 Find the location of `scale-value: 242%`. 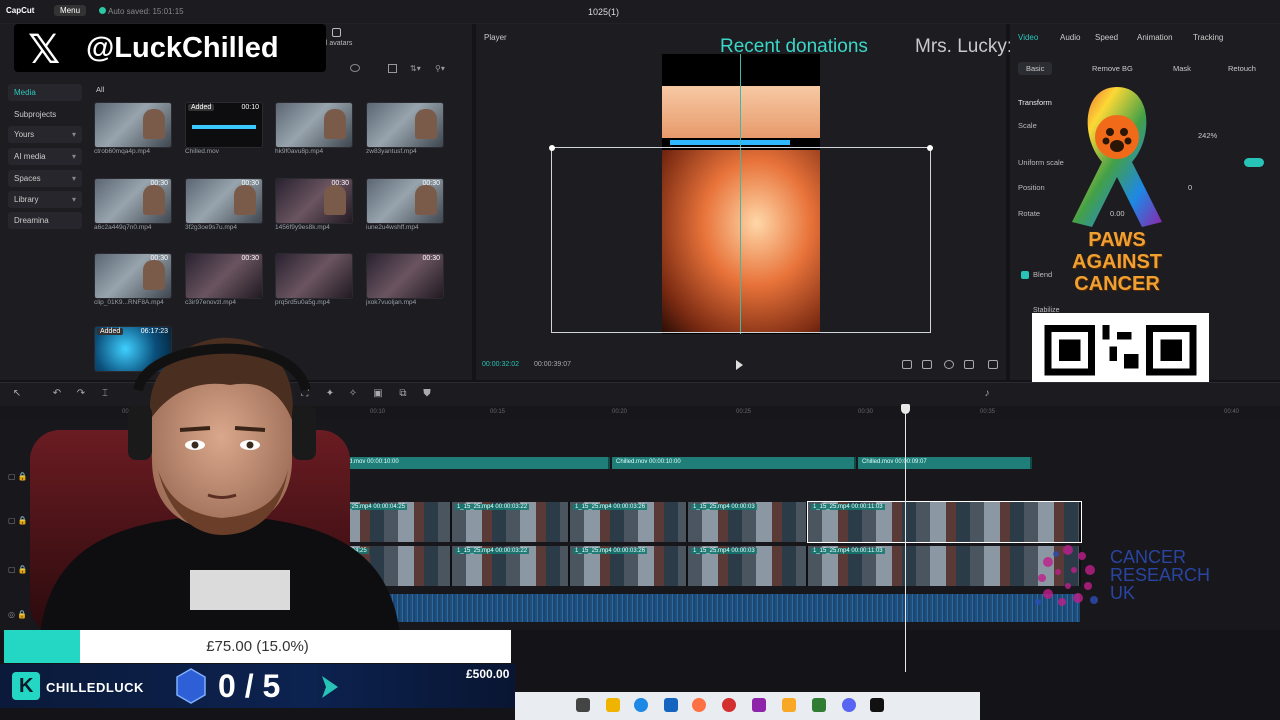

scale-value: 242% is located at coordinates (1207, 135).